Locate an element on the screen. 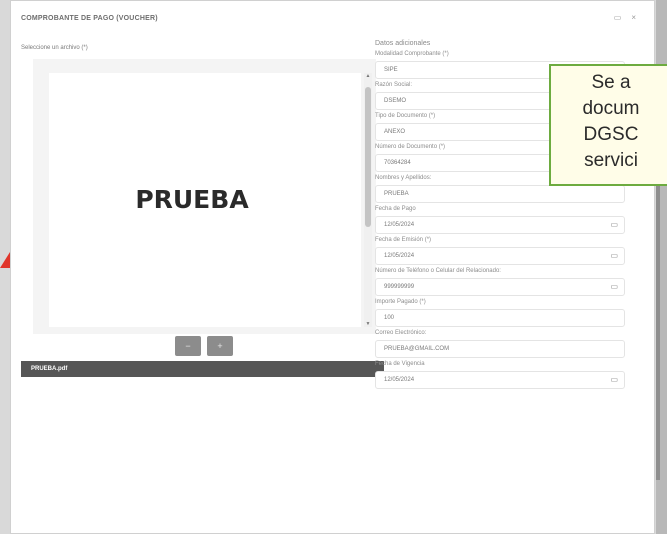 The width and height of the screenshot is (667, 534). viewer-scrollbar: ▲ ▼ is located at coordinates (368, 200).